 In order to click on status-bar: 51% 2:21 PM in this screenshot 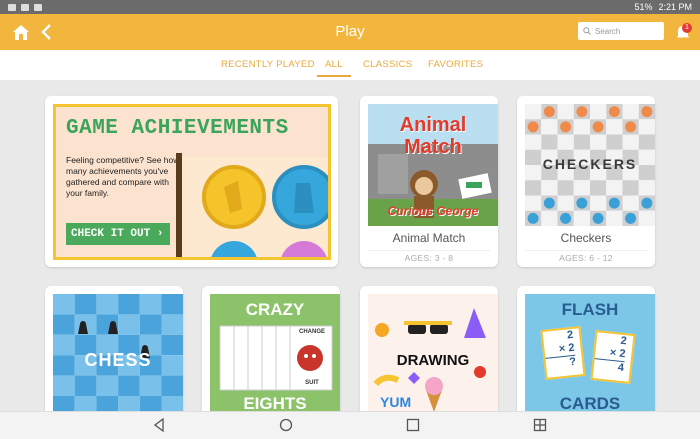, I will do `click(350, 7)`.